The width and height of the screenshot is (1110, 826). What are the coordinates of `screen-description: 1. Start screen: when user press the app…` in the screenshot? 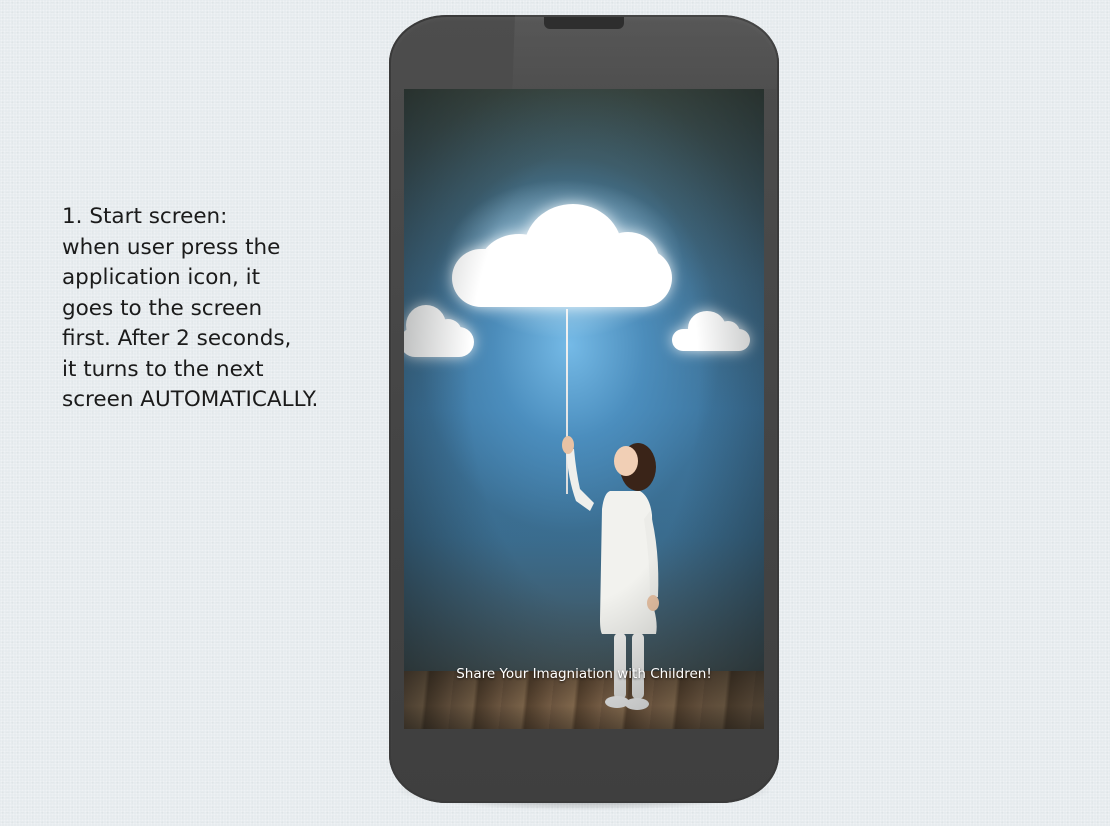 It's located at (222, 309).